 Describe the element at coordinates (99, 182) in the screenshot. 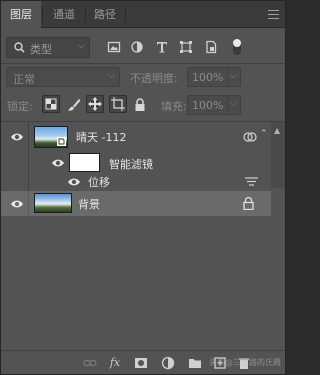

I see `layer-name: 位移` at that location.